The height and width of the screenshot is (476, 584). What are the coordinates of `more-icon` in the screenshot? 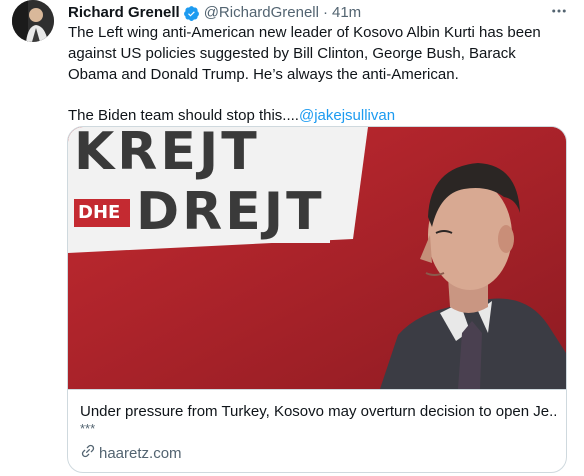 It's located at (559, 11).